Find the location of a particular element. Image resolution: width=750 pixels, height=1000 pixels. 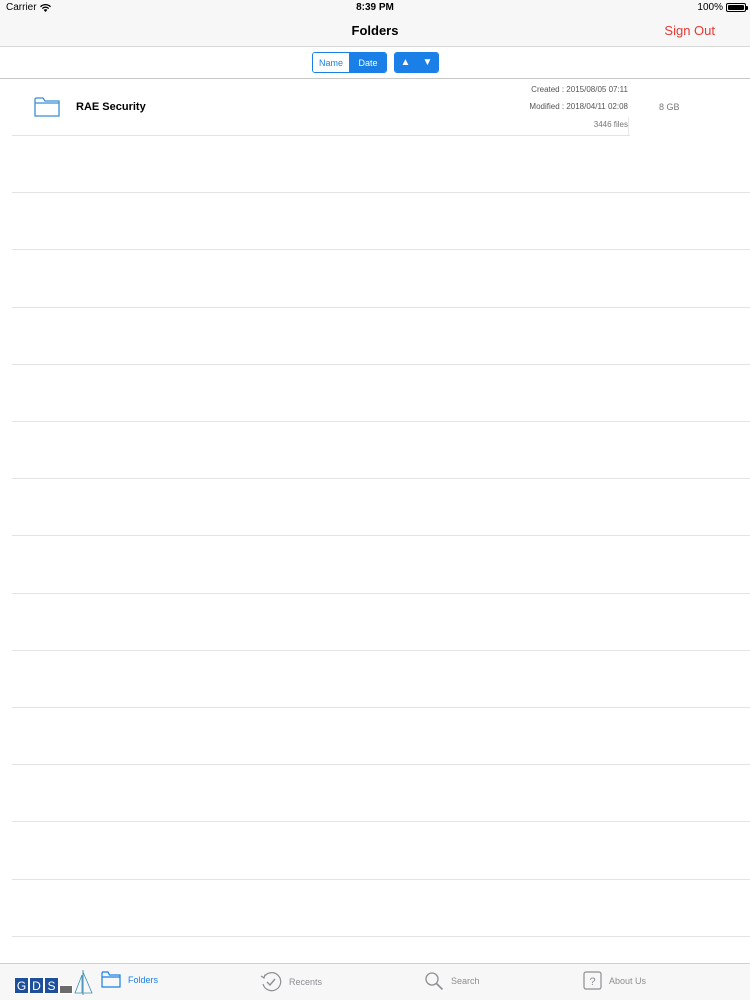

sort-key-segmented-control: Name Date is located at coordinates (349, 62).